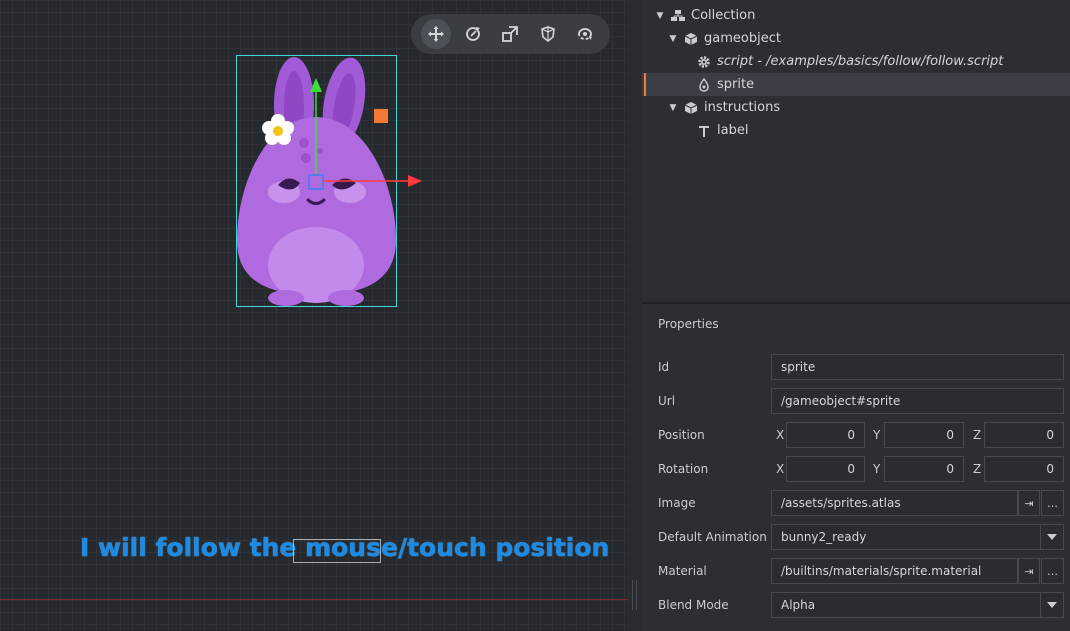  I want to click on outline-item-label: gameobject, so click(742, 38).